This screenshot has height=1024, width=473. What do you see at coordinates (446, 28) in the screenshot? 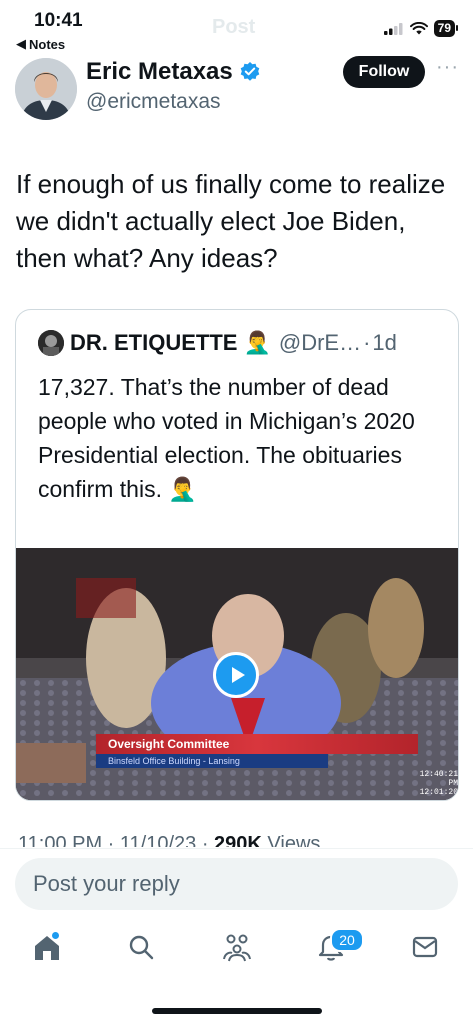
I see `battery-icon: 79` at bounding box center [446, 28].